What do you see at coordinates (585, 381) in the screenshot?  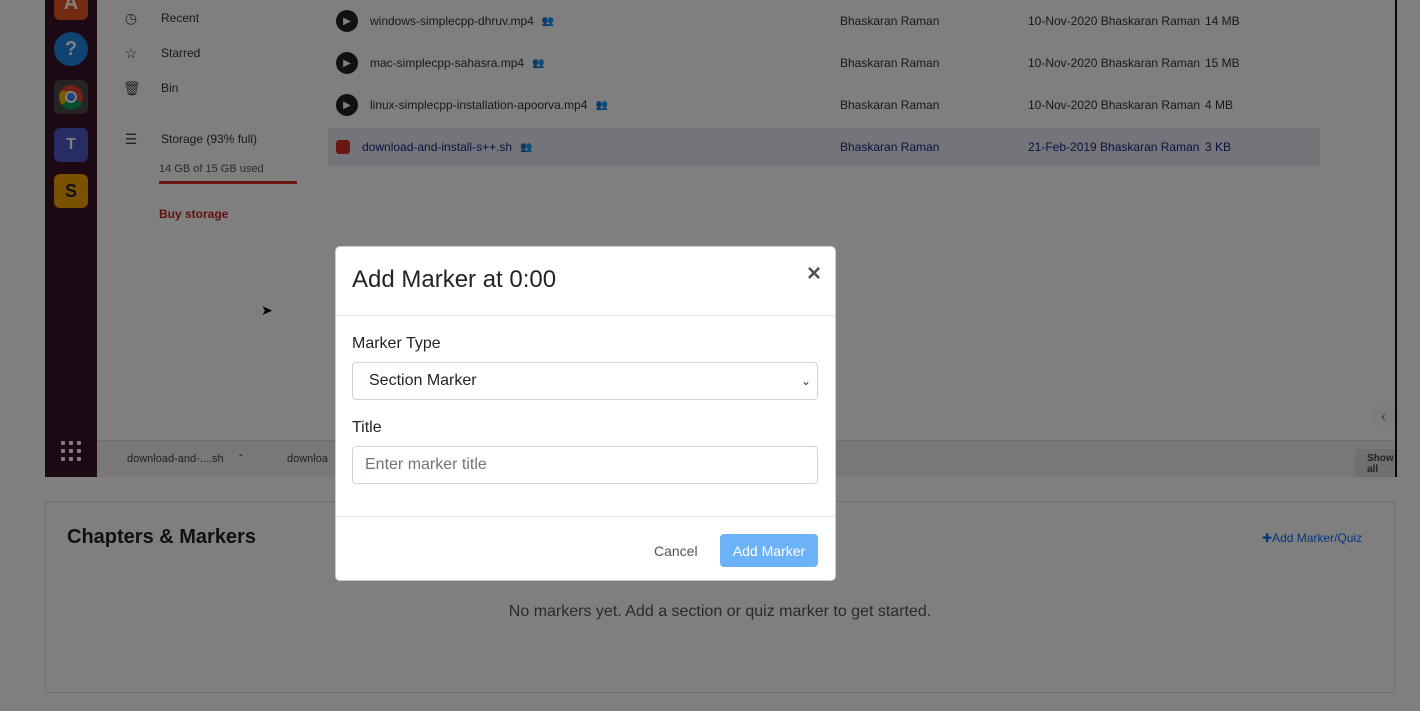 I see `marker-type-select: Section Marker ⌄` at bounding box center [585, 381].